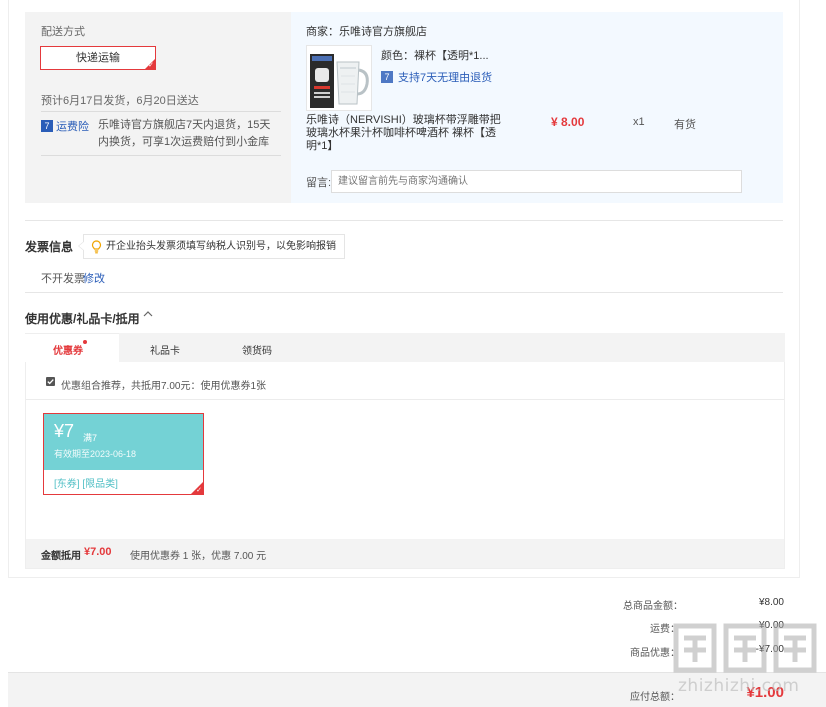  Describe the element at coordinates (123, 442) in the screenshot. I see `coupon-card-header: ¥7 满7 有效期至2023-06-18` at that location.